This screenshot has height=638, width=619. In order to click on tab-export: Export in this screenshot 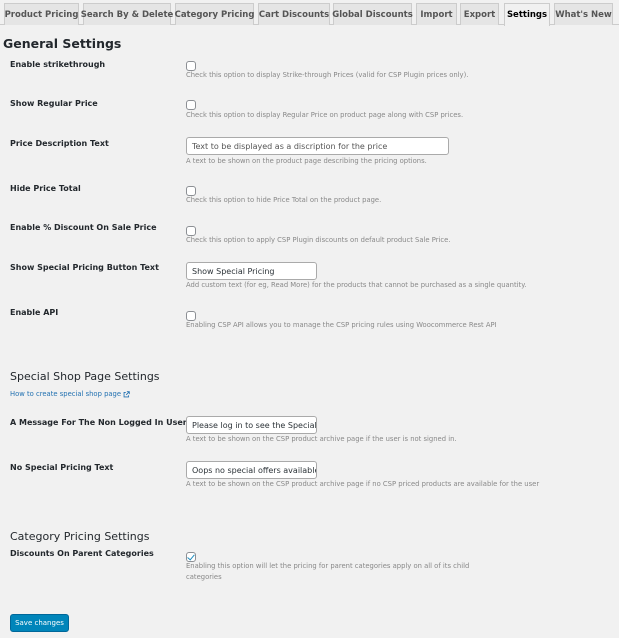, I will do `click(479, 14)`.